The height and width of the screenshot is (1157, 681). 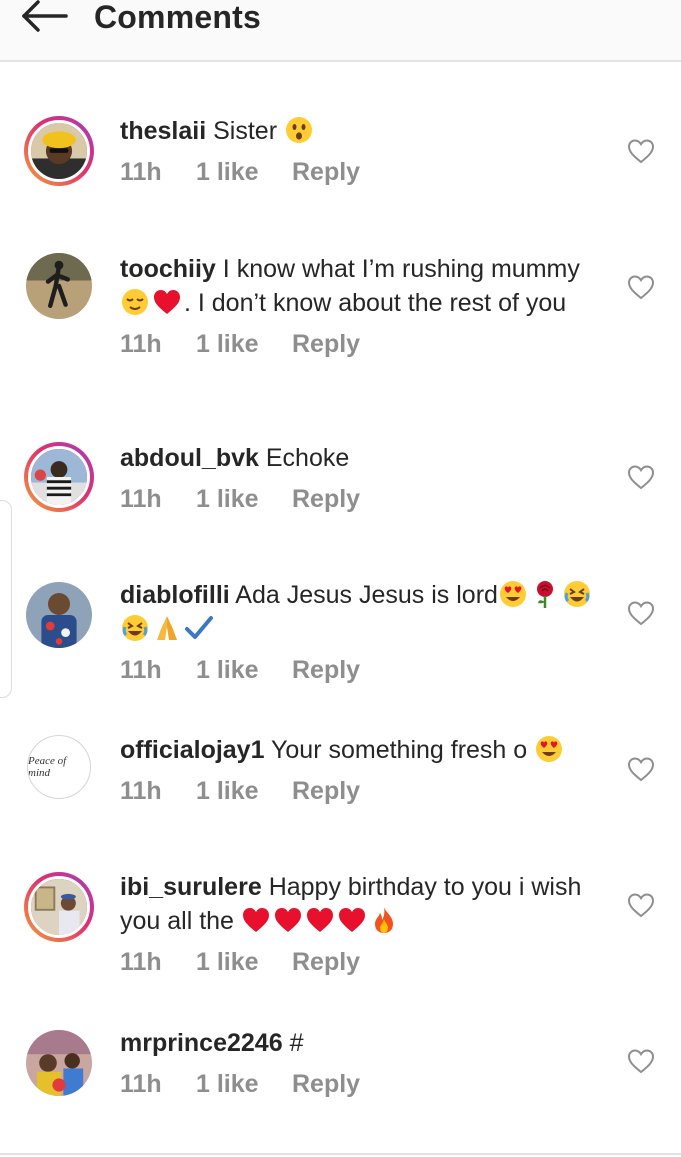 What do you see at coordinates (199, 628) in the screenshot?
I see `check-mark-emoji-icon` at bounding box center [199, 628].